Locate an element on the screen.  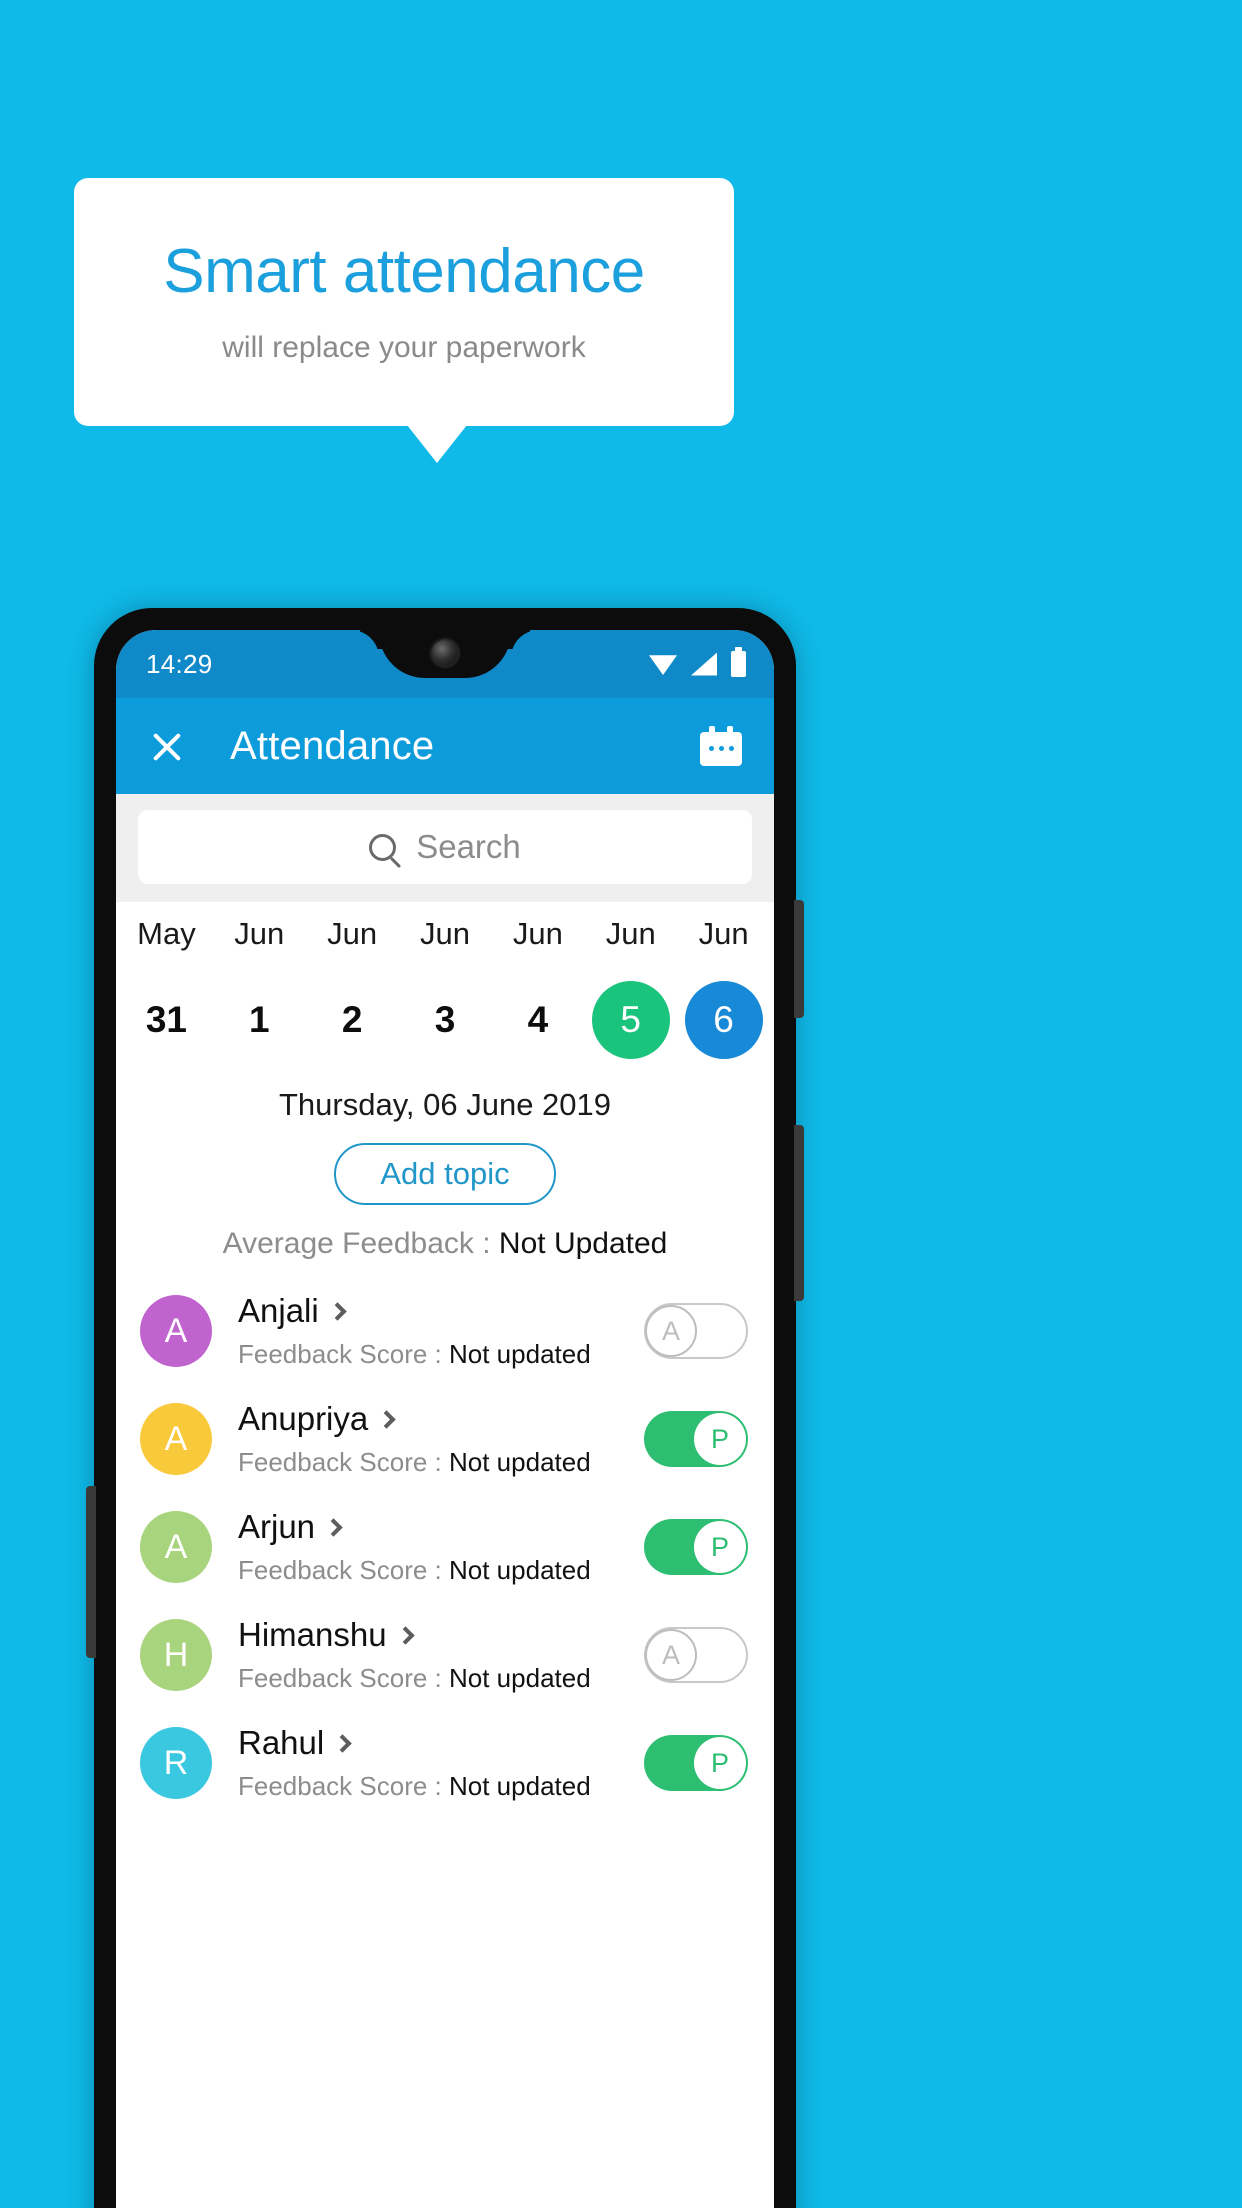
battery-icon is located at coordinates (738, 662).